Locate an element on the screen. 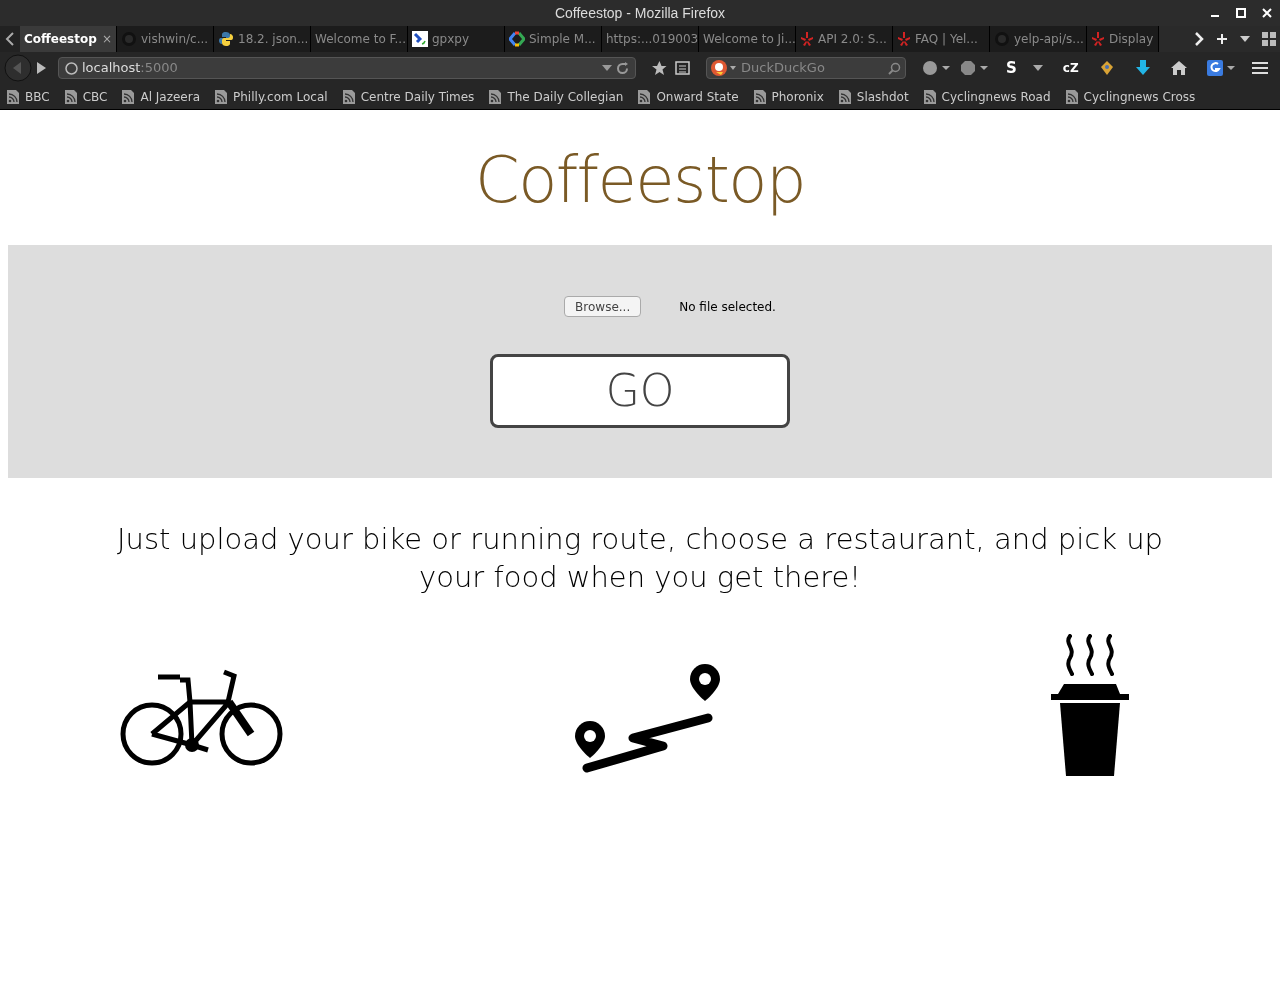 The width and height of the screenshot is (1280, 992). bookmark-link: Cyclingnews Cross is located at coordinates (1130, 96).